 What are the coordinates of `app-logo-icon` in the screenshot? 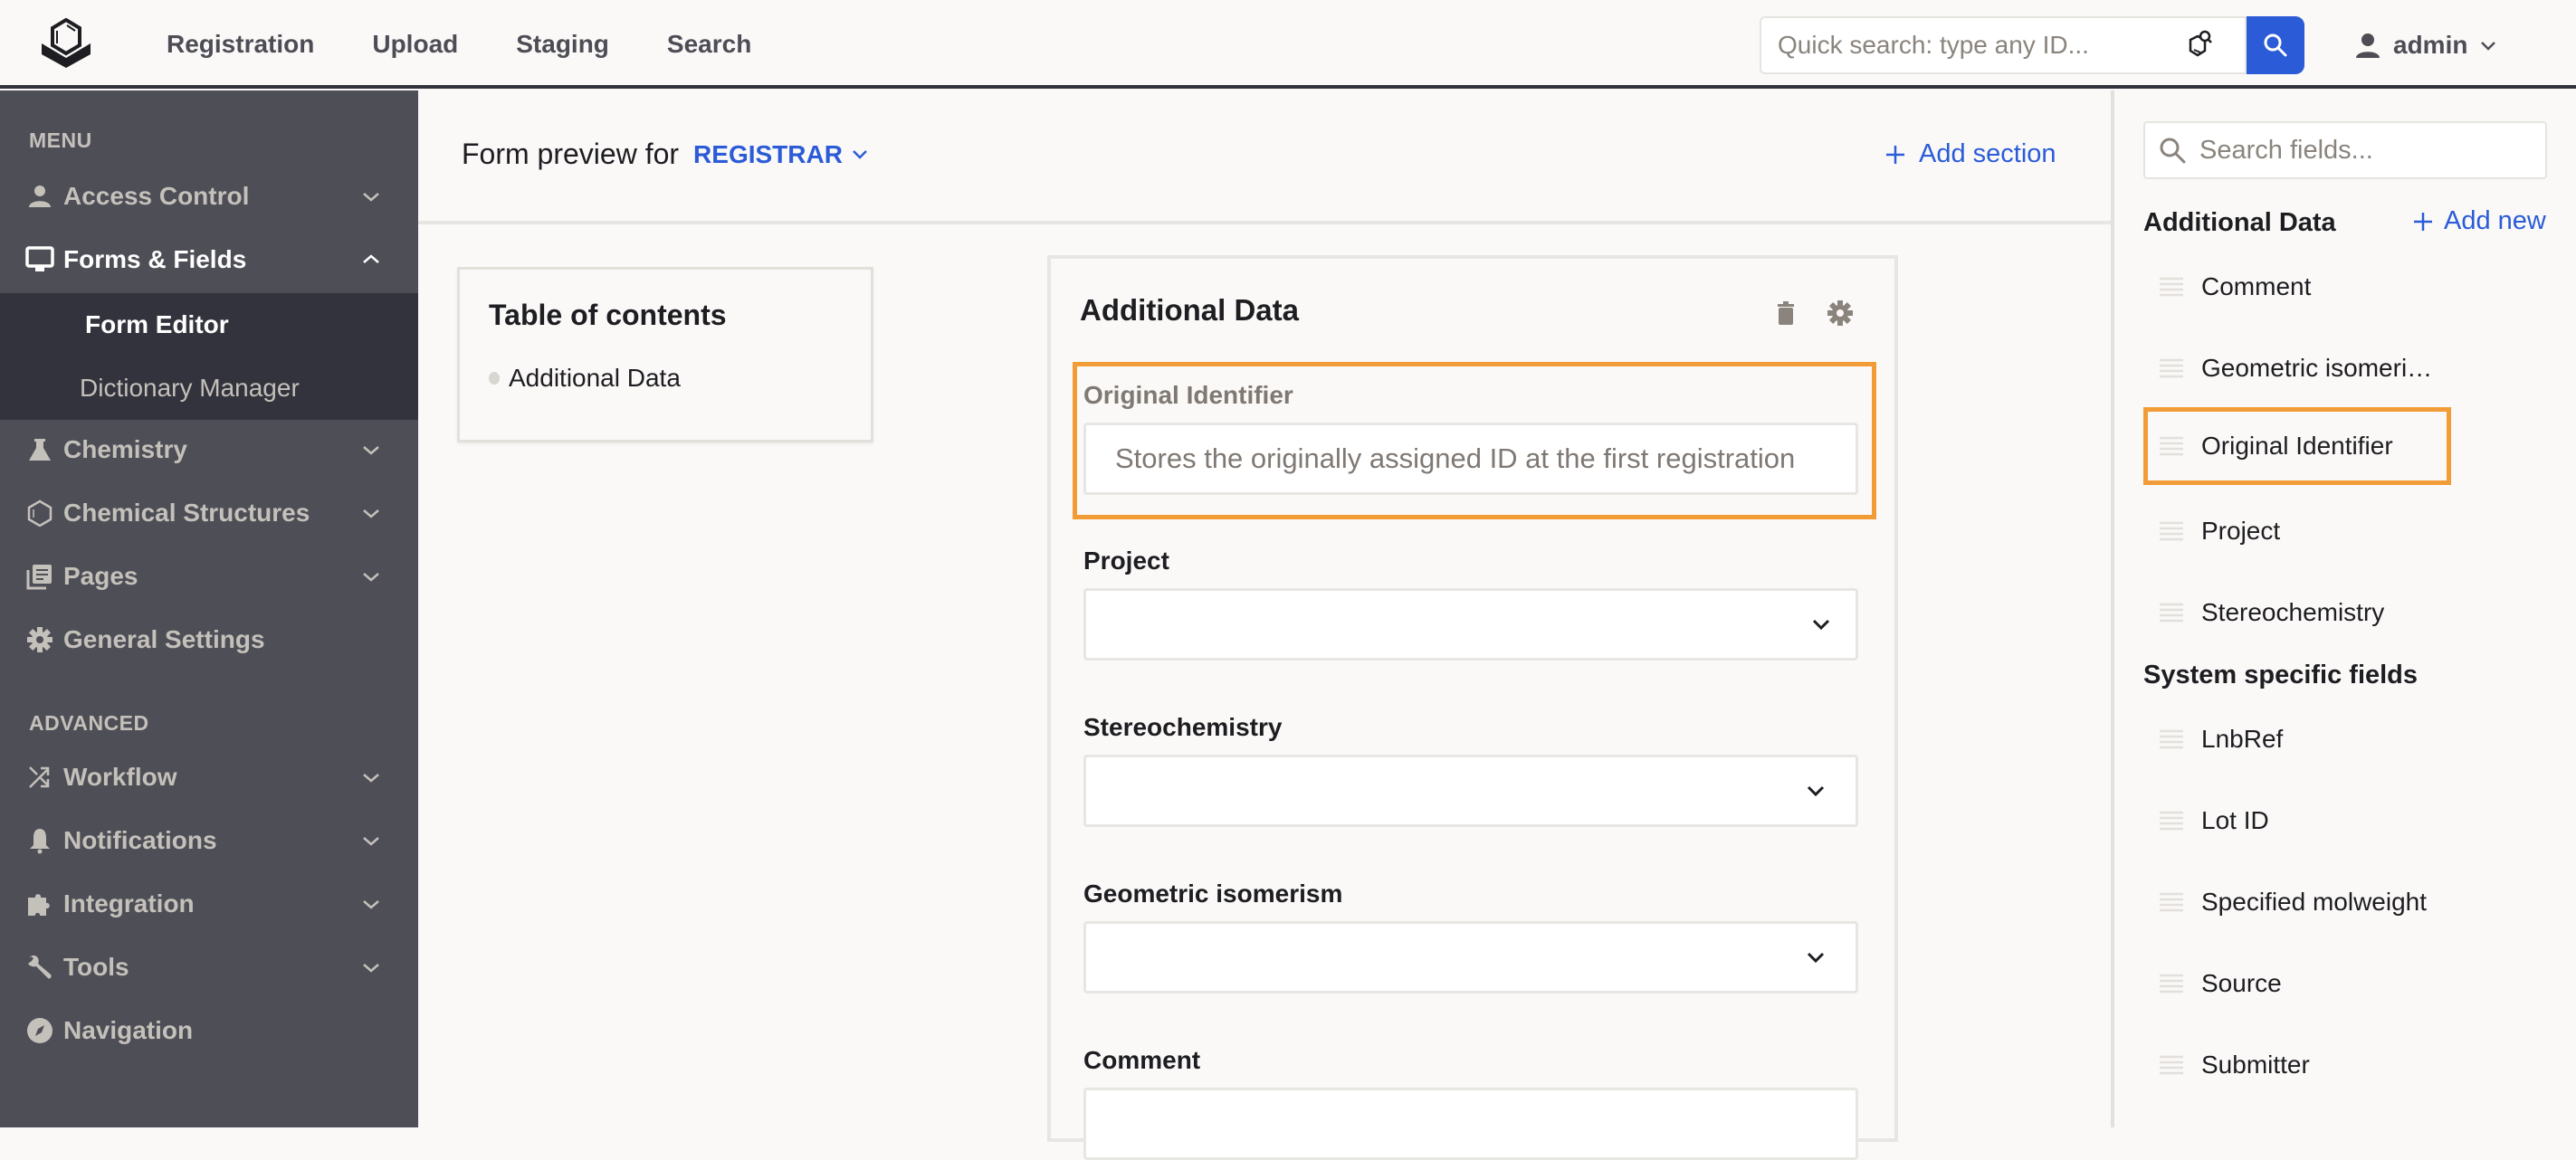 It's located at (66, 43).